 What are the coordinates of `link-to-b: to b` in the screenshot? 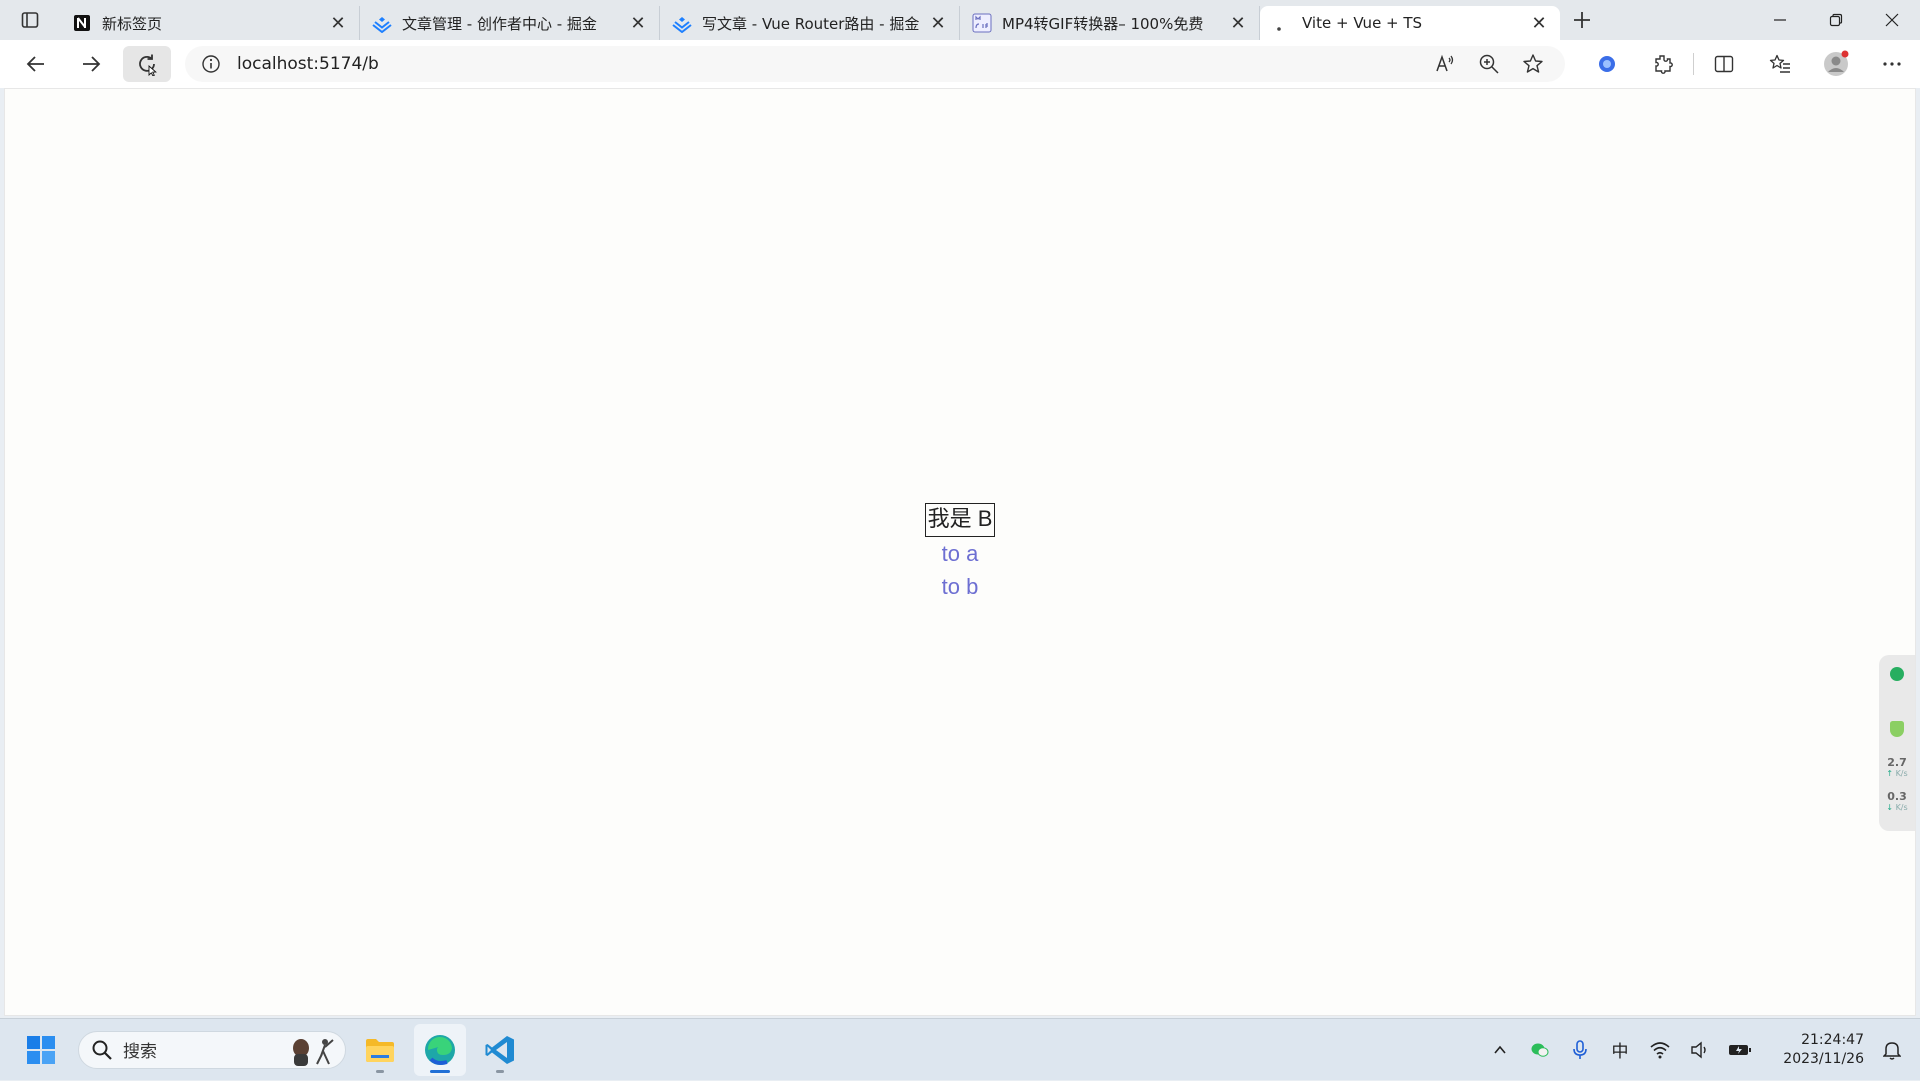 It's located at (960, 586).